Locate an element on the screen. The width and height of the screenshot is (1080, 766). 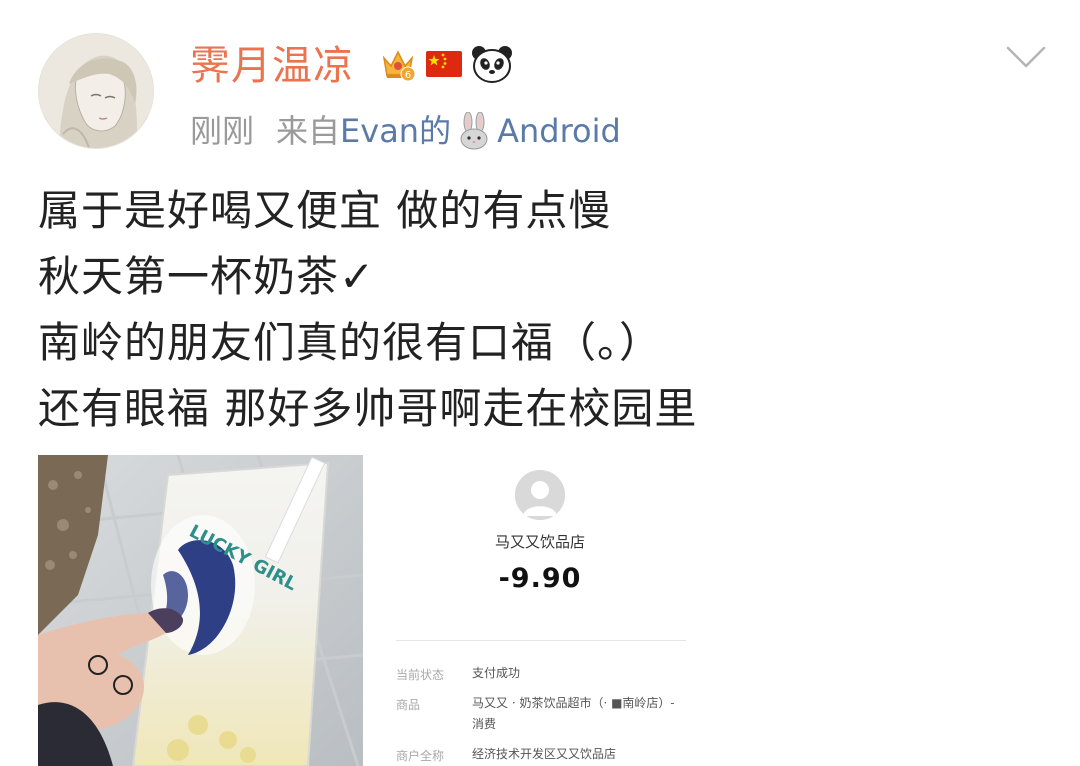
rabbit-icon is located at coordinates (474, 131).